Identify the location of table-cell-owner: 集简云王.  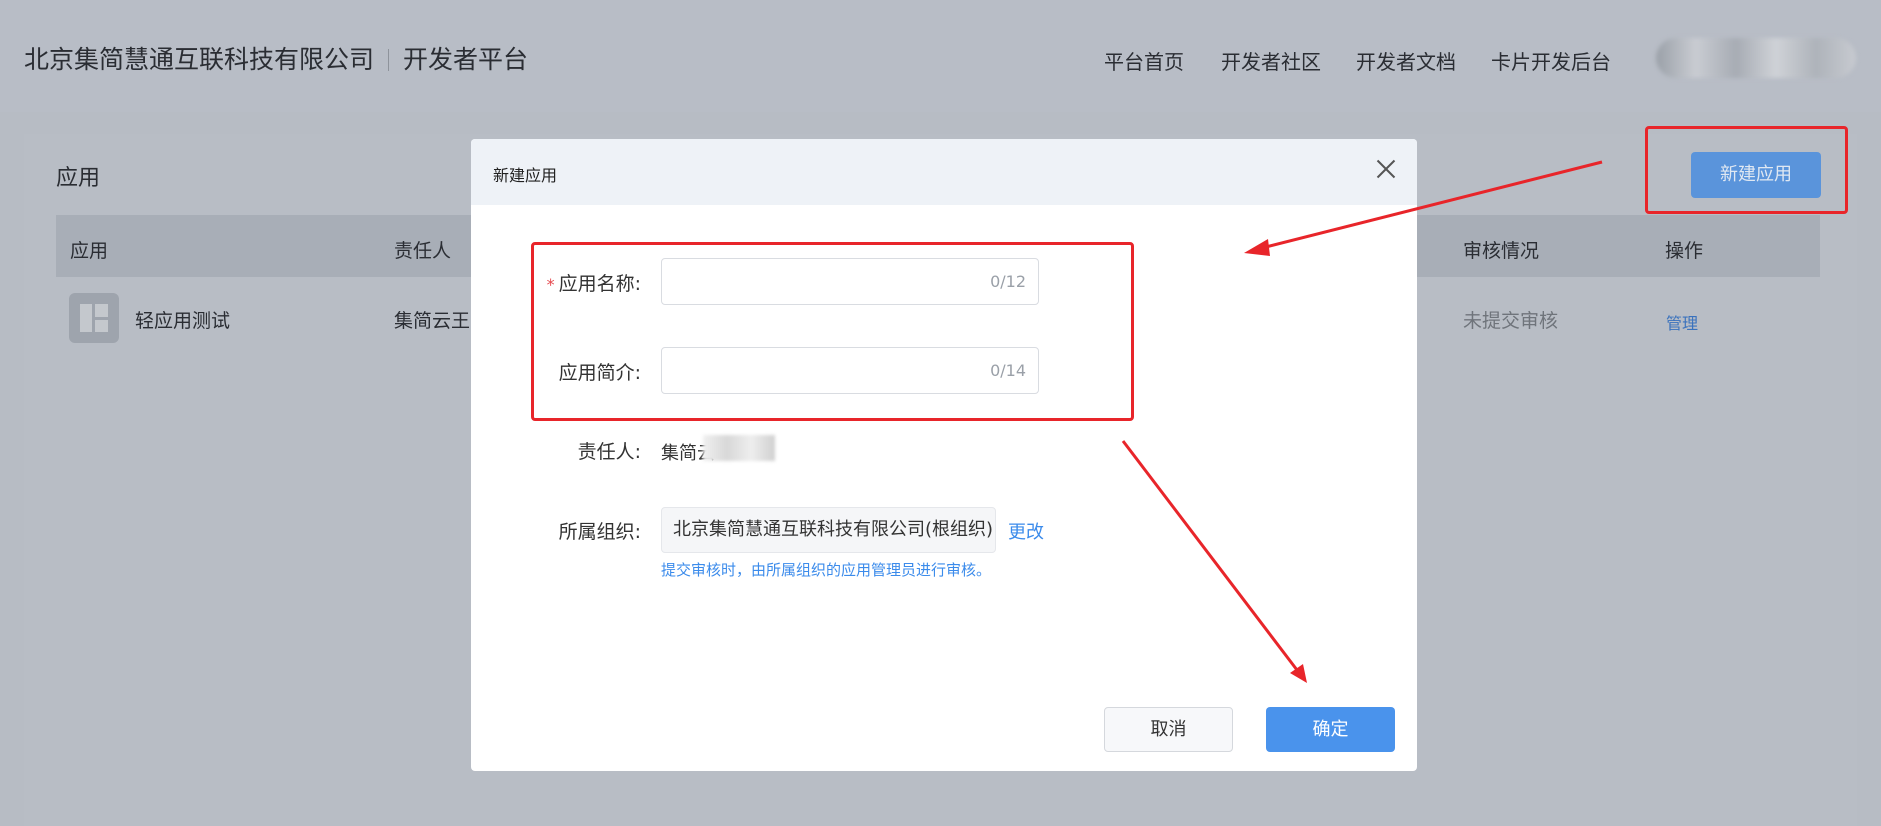
(432, 321).